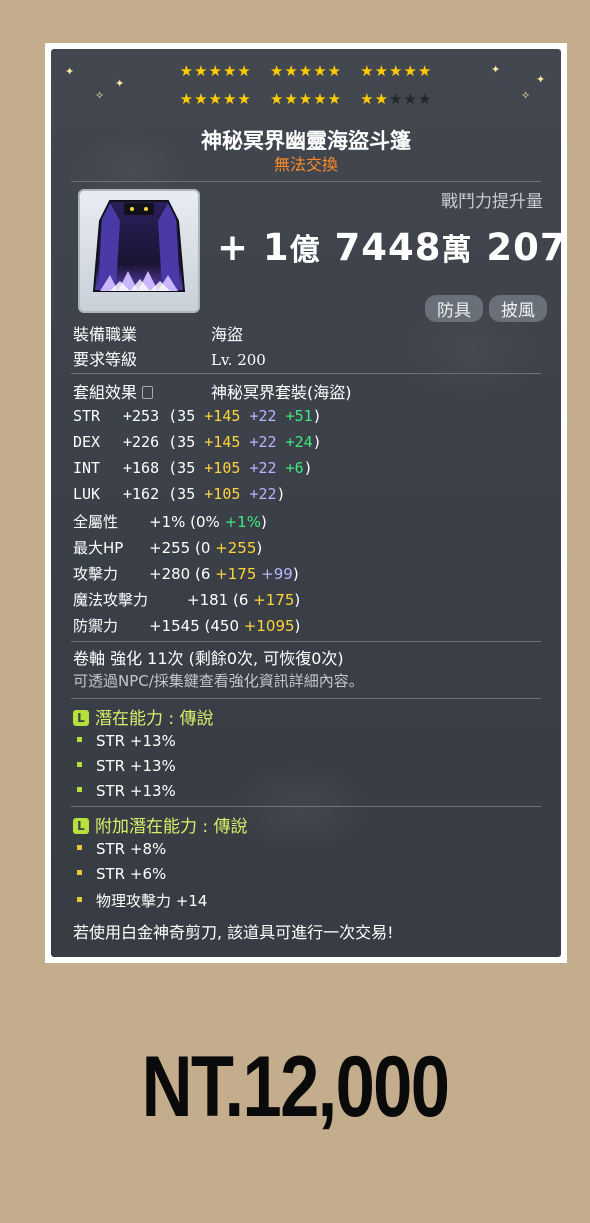  Describe the element at coordinates (121, 849) in the screenshot. I see `additional-potential-line: STR +8%` at that location.